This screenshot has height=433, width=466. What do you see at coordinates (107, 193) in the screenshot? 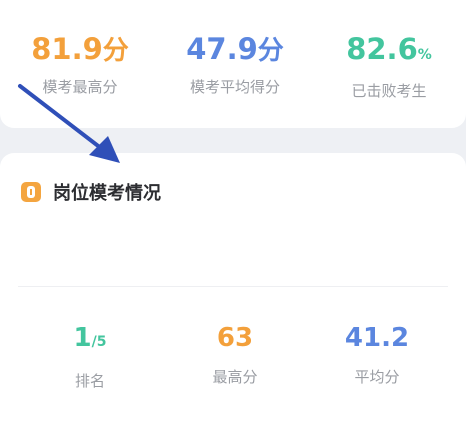
I see `section-title: 岗位模考情况` at bounding box center [107, 193].